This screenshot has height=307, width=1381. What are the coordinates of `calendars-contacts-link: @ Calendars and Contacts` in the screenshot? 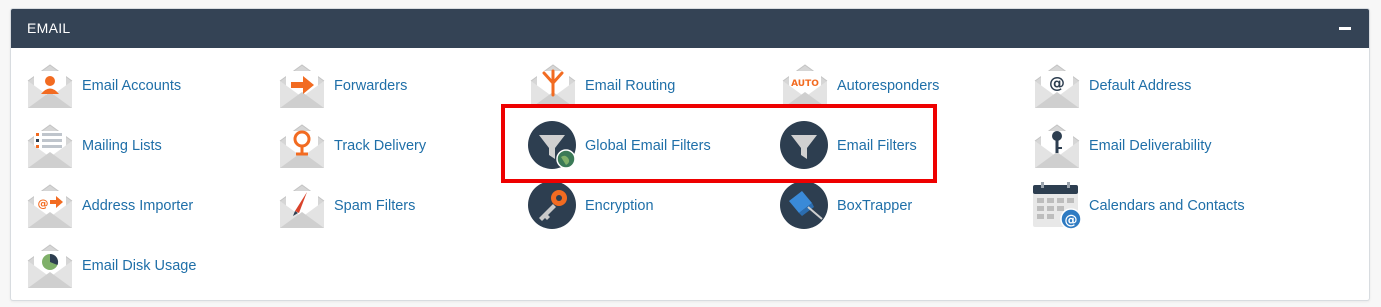 It's located at (1138, 206).